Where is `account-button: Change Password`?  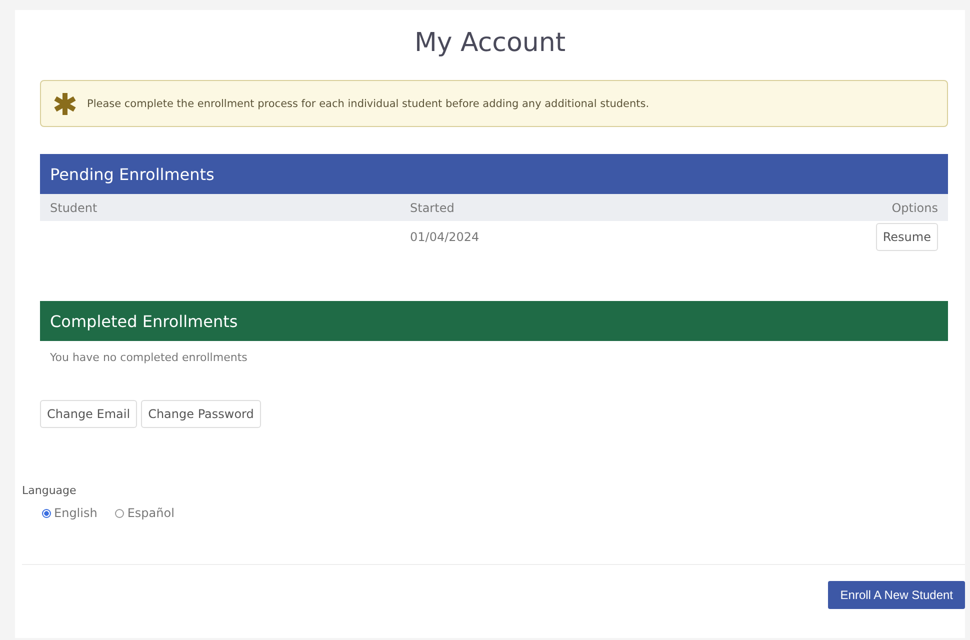
account-button: Change Password is located at coordinates (201, 414).